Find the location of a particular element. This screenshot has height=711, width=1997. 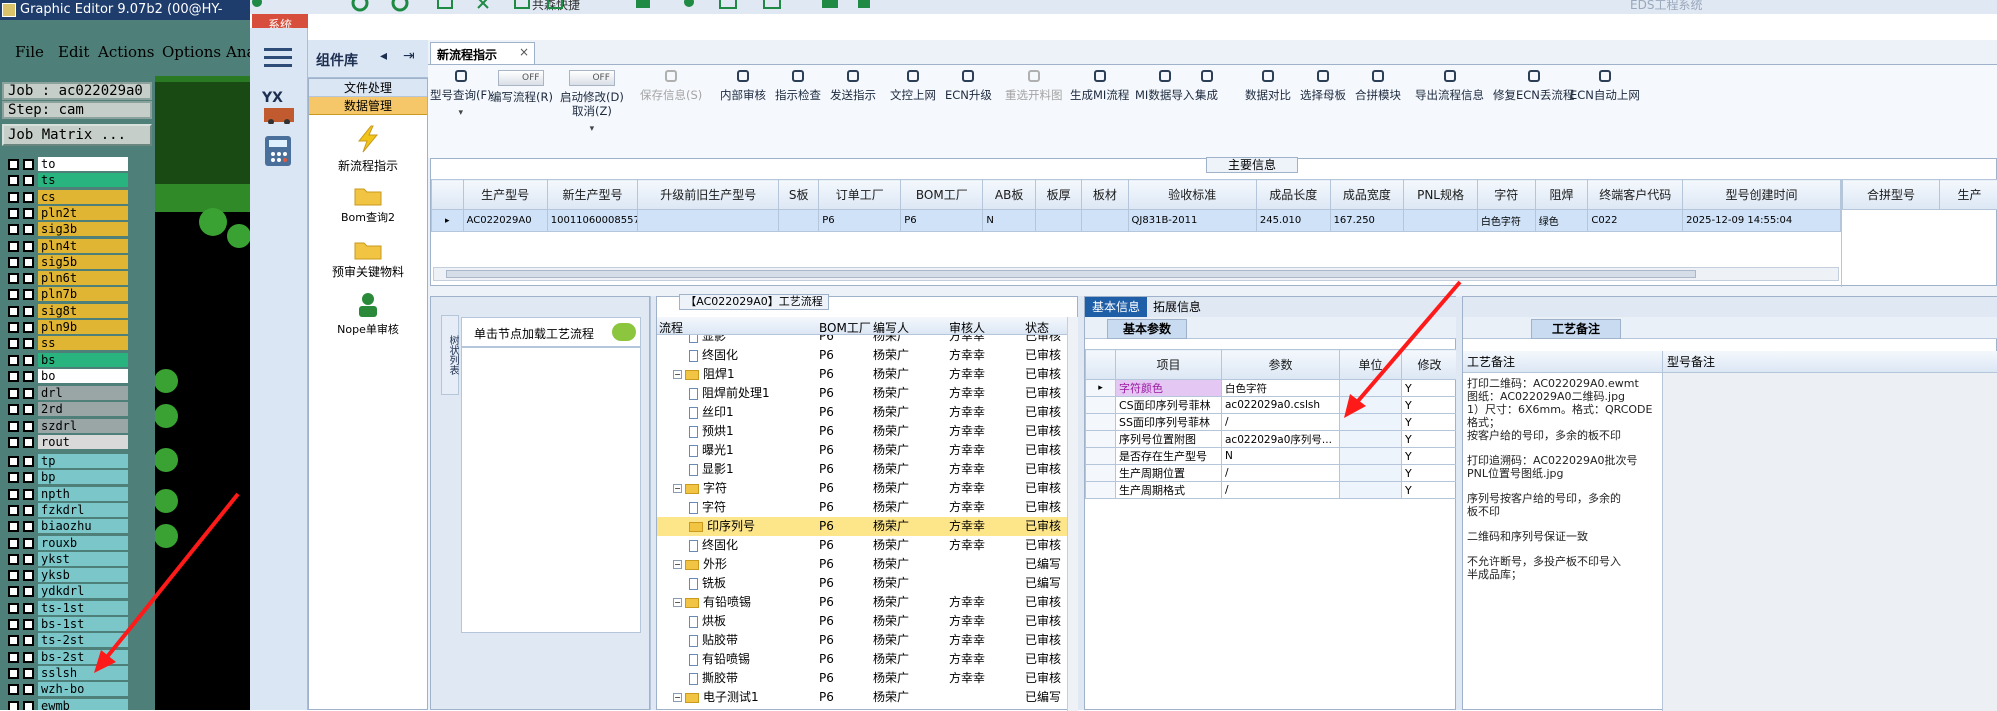

main-col-header: 成品长度 is located at coordinates (1293, 195).